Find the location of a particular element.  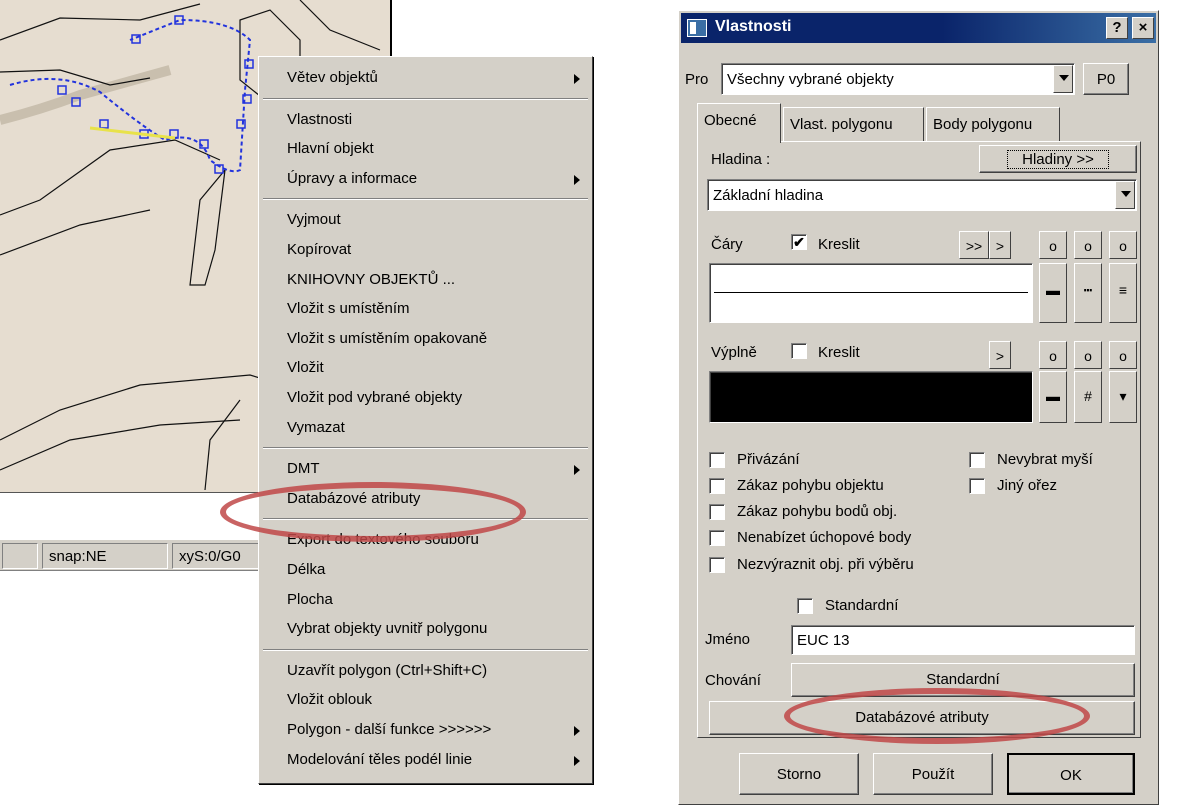

menu-item: Modelování těles podél linie is located at coordinates (425, 759).